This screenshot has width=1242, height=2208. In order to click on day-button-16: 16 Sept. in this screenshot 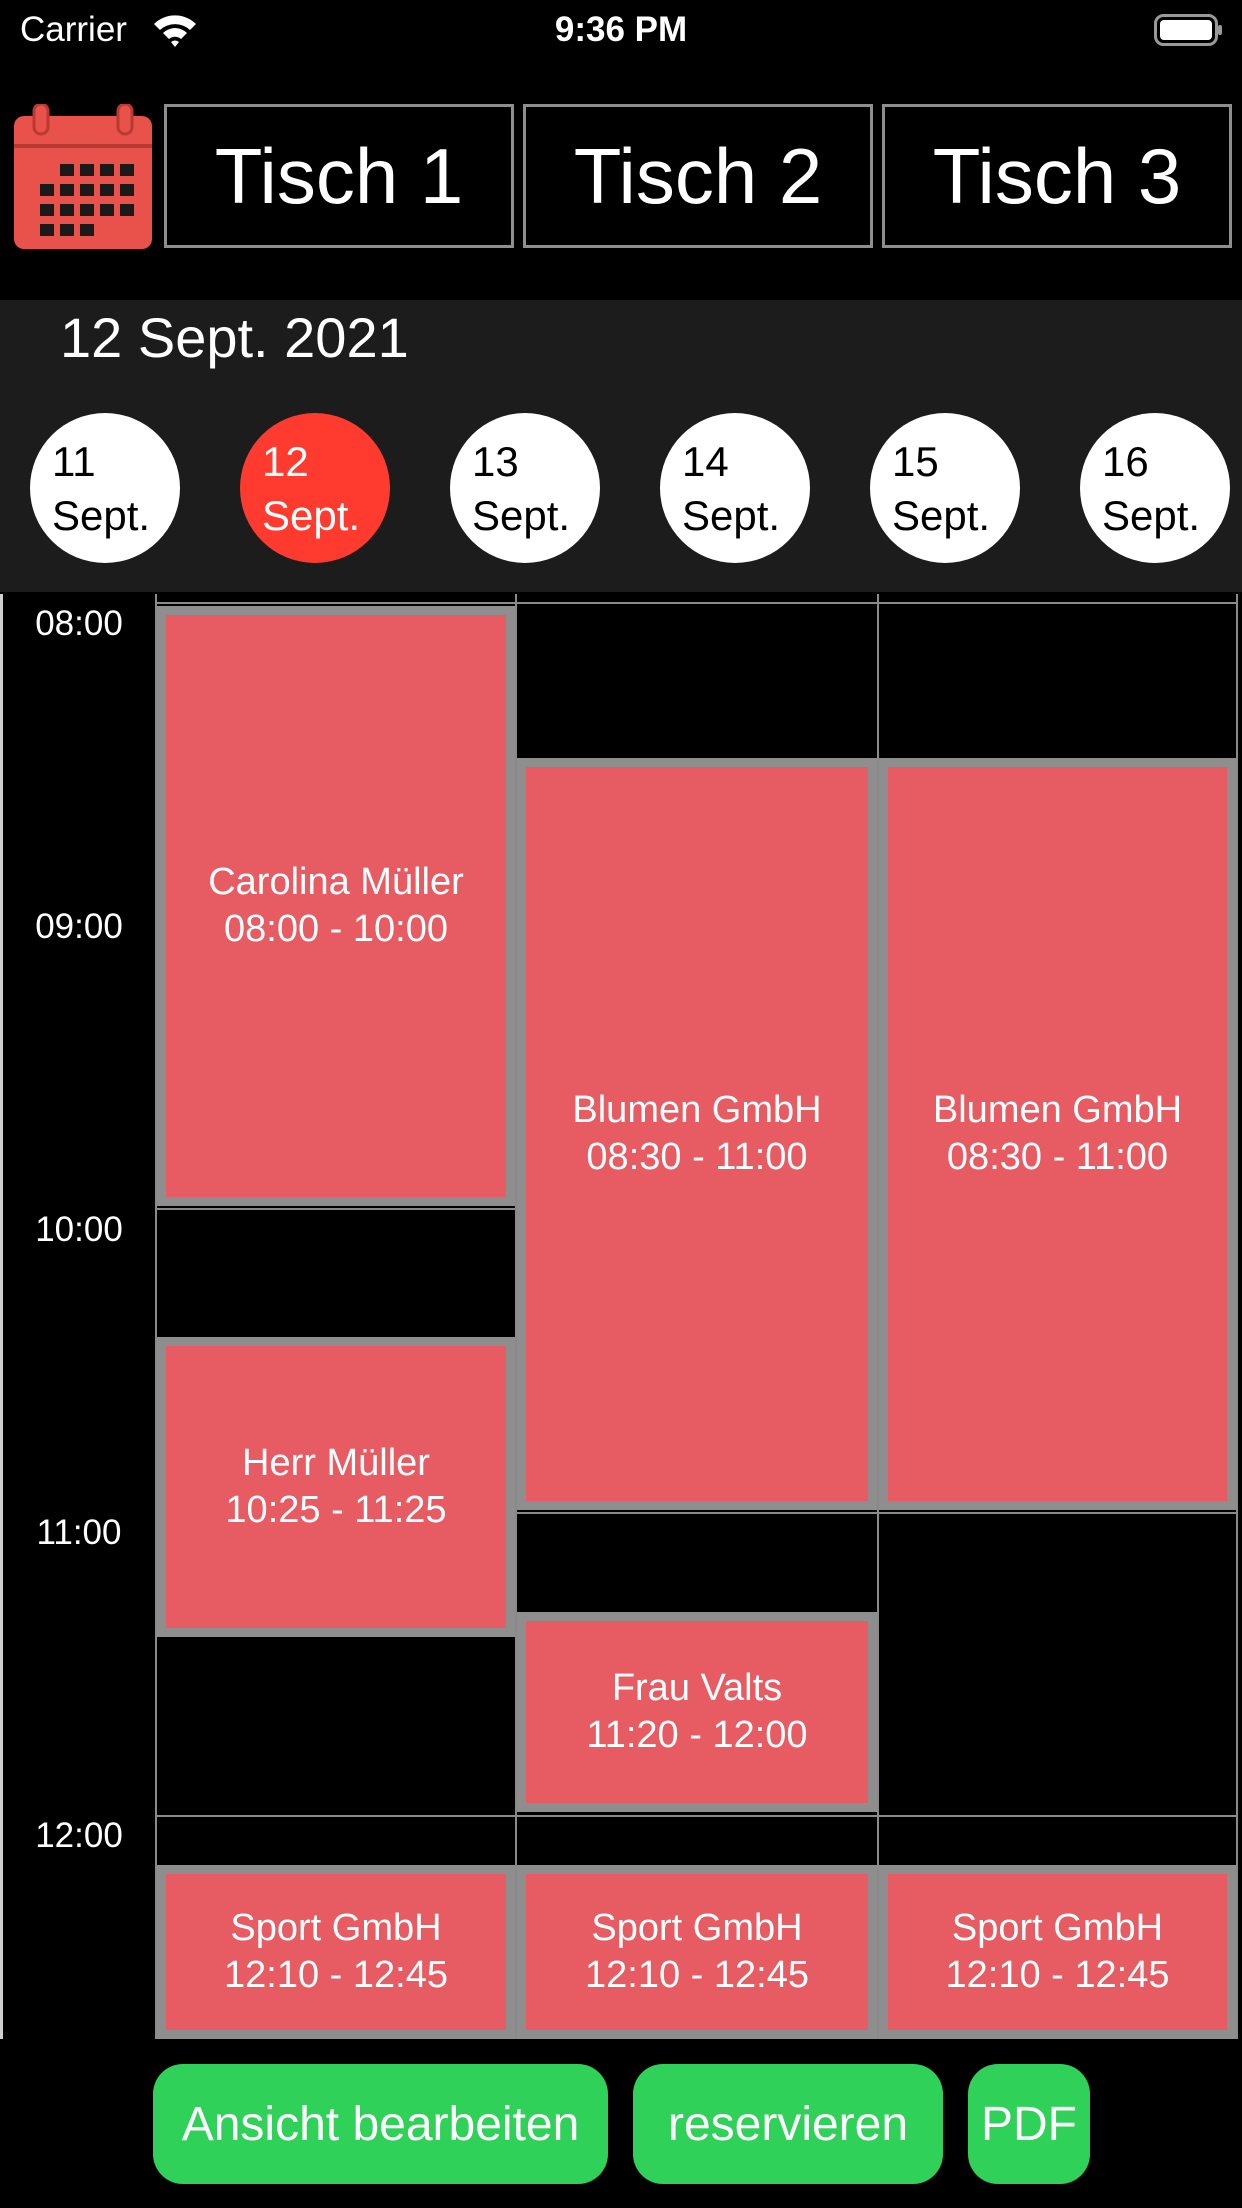, I will do `click(1155, 488)`.